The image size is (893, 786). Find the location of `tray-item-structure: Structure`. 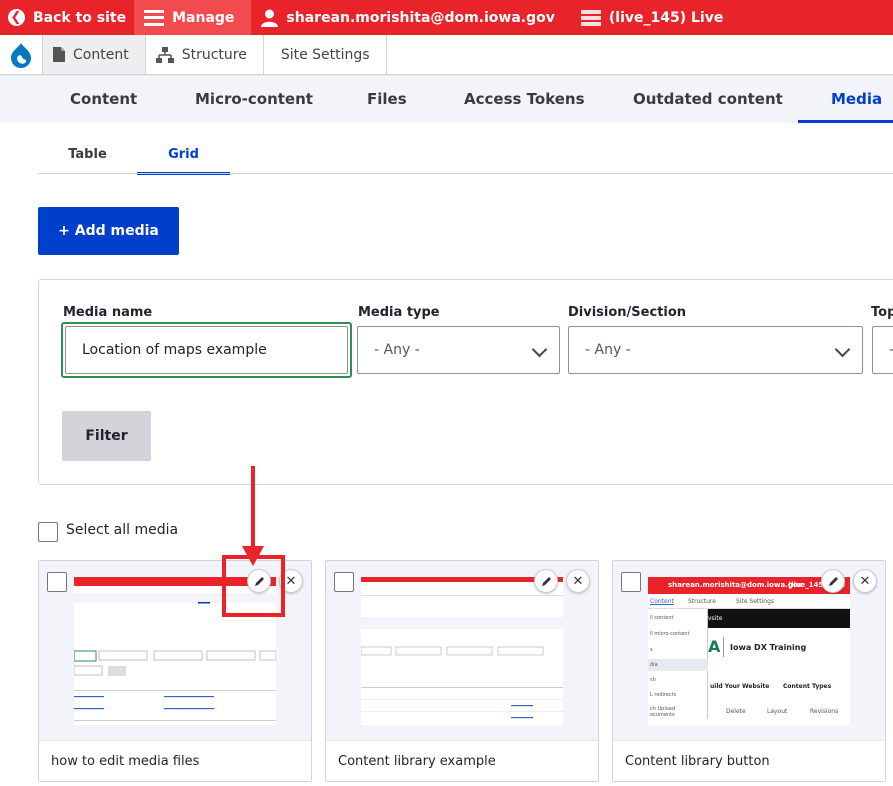

tray-item-structure: Structure is located at coordinates (205, 54).